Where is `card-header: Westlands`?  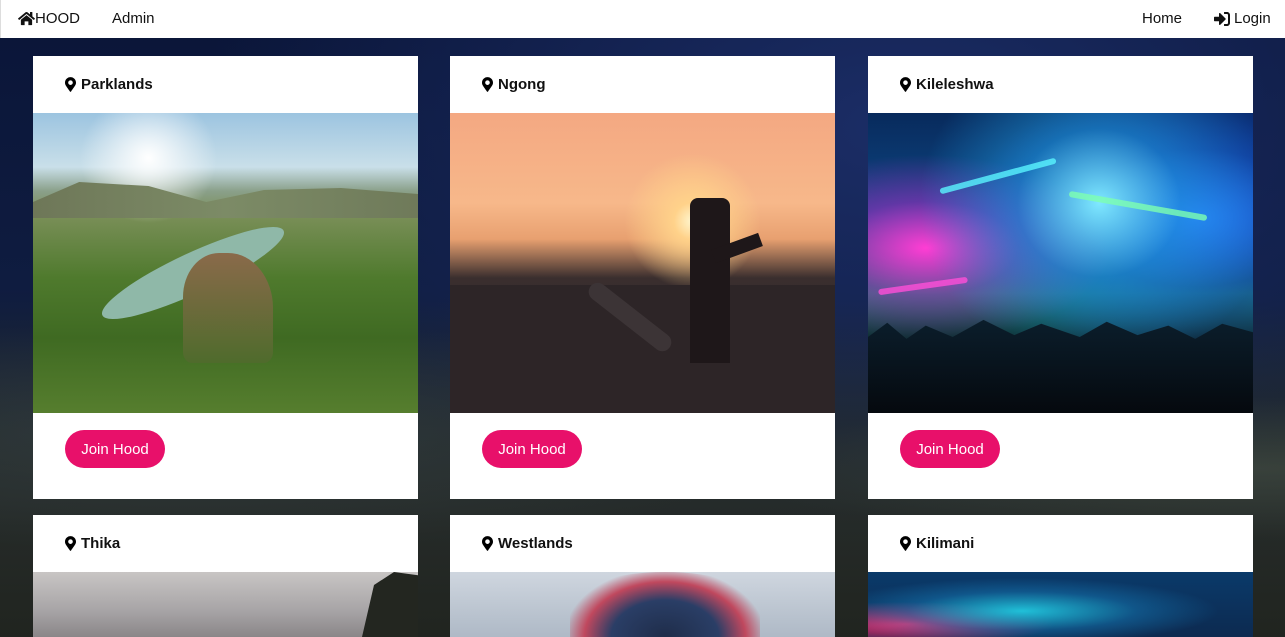 card-header: Westlands is located at coordinates (642, 543).